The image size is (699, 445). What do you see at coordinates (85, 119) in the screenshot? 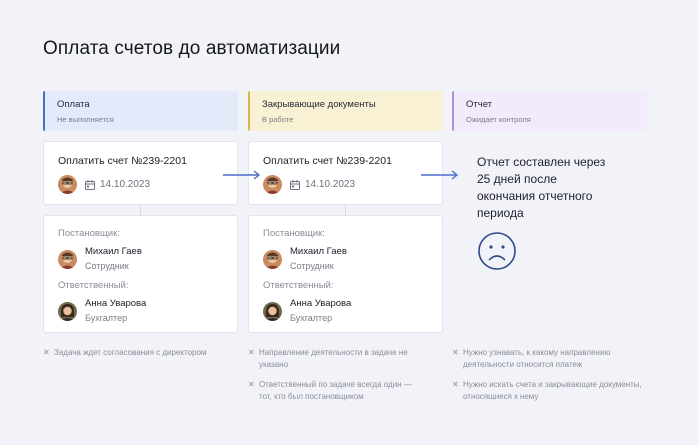
I see `stage-status: Не выполняется` at bounding box center [85, 119].